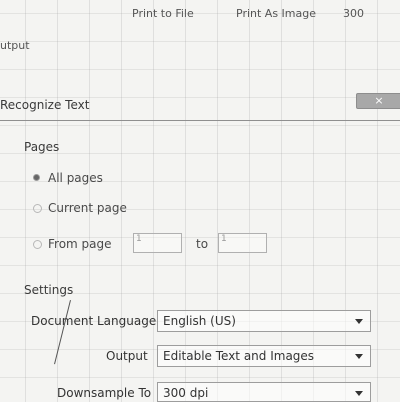 The width and height of the screenshot is (400, 402). What do you see at coordinates (75, 178) in the screenshot?
I see `all-pages-radio-label: All pages` at bounding box center [75, 178].